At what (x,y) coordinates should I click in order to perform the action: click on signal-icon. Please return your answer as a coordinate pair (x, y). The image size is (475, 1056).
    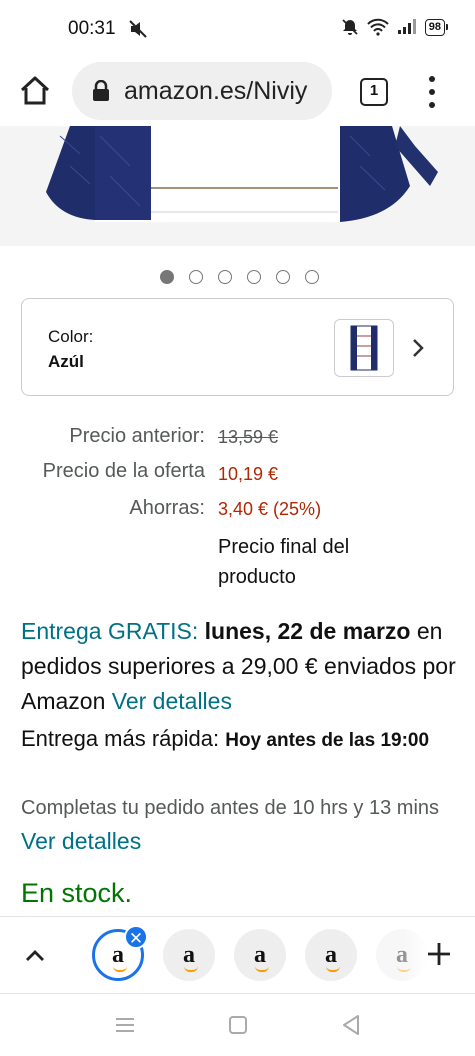
    Looking at the image, I should click on (406, 26).